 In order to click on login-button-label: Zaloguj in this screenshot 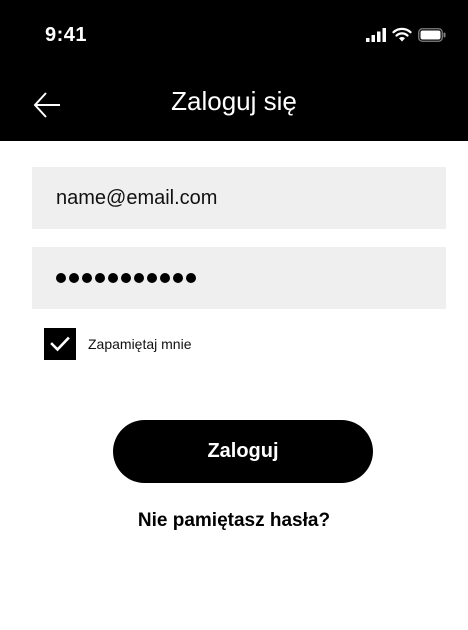, I will do `click(243, 451)`.